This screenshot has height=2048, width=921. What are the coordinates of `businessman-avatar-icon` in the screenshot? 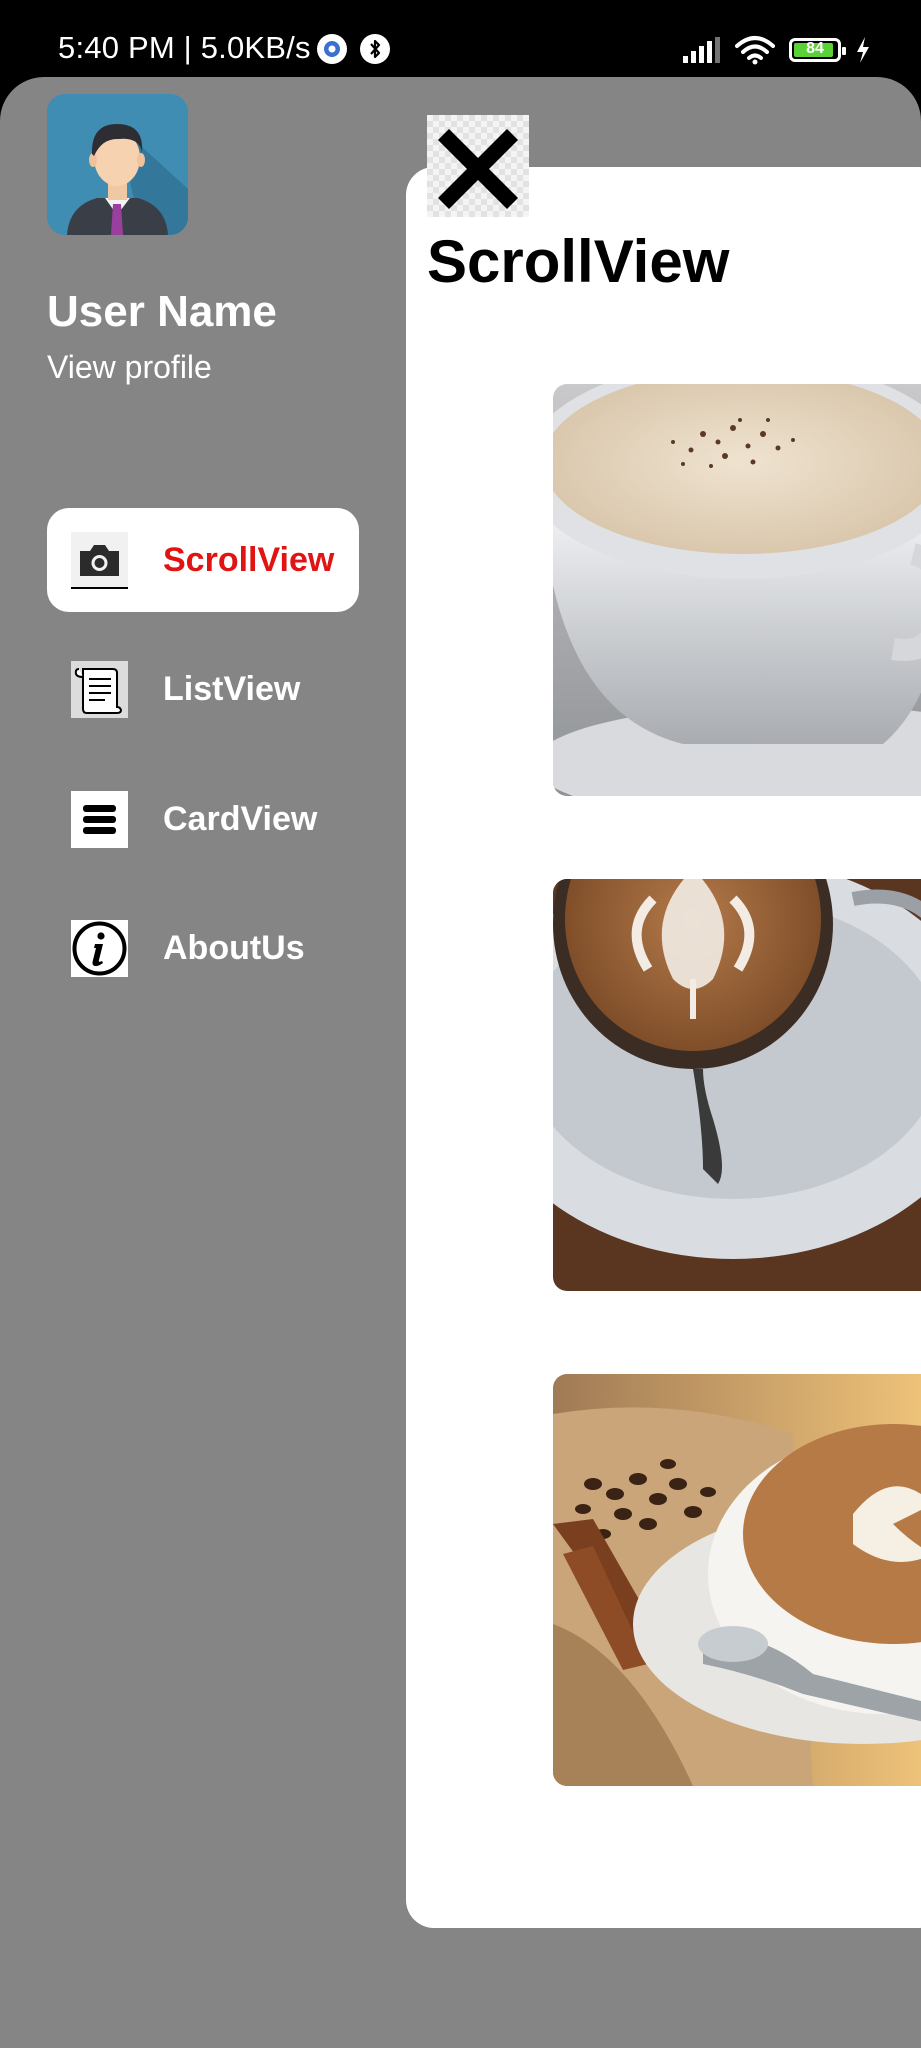 It's located at (117, 164).